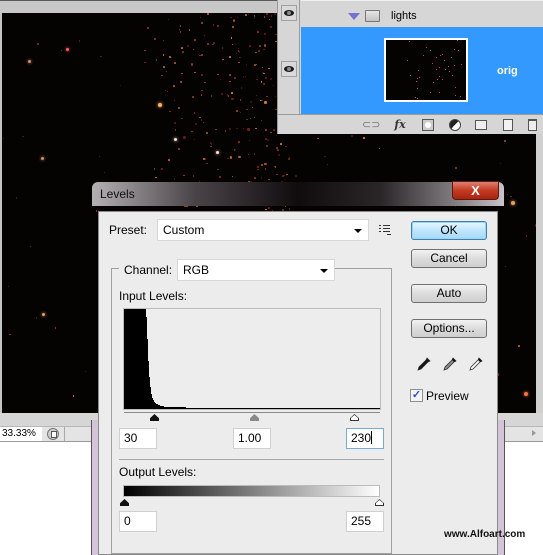  I want to click on input-midtone-field: 1.00, so click(252, 438).